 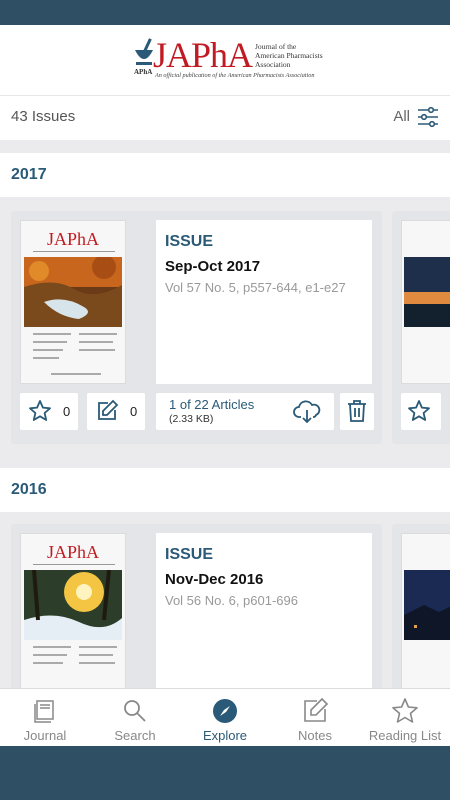 What do you see at coordinates (213, 266) in the screenshot?
I see `issue-date: Sep-Oct 2017` at bounding box center [213, 266].